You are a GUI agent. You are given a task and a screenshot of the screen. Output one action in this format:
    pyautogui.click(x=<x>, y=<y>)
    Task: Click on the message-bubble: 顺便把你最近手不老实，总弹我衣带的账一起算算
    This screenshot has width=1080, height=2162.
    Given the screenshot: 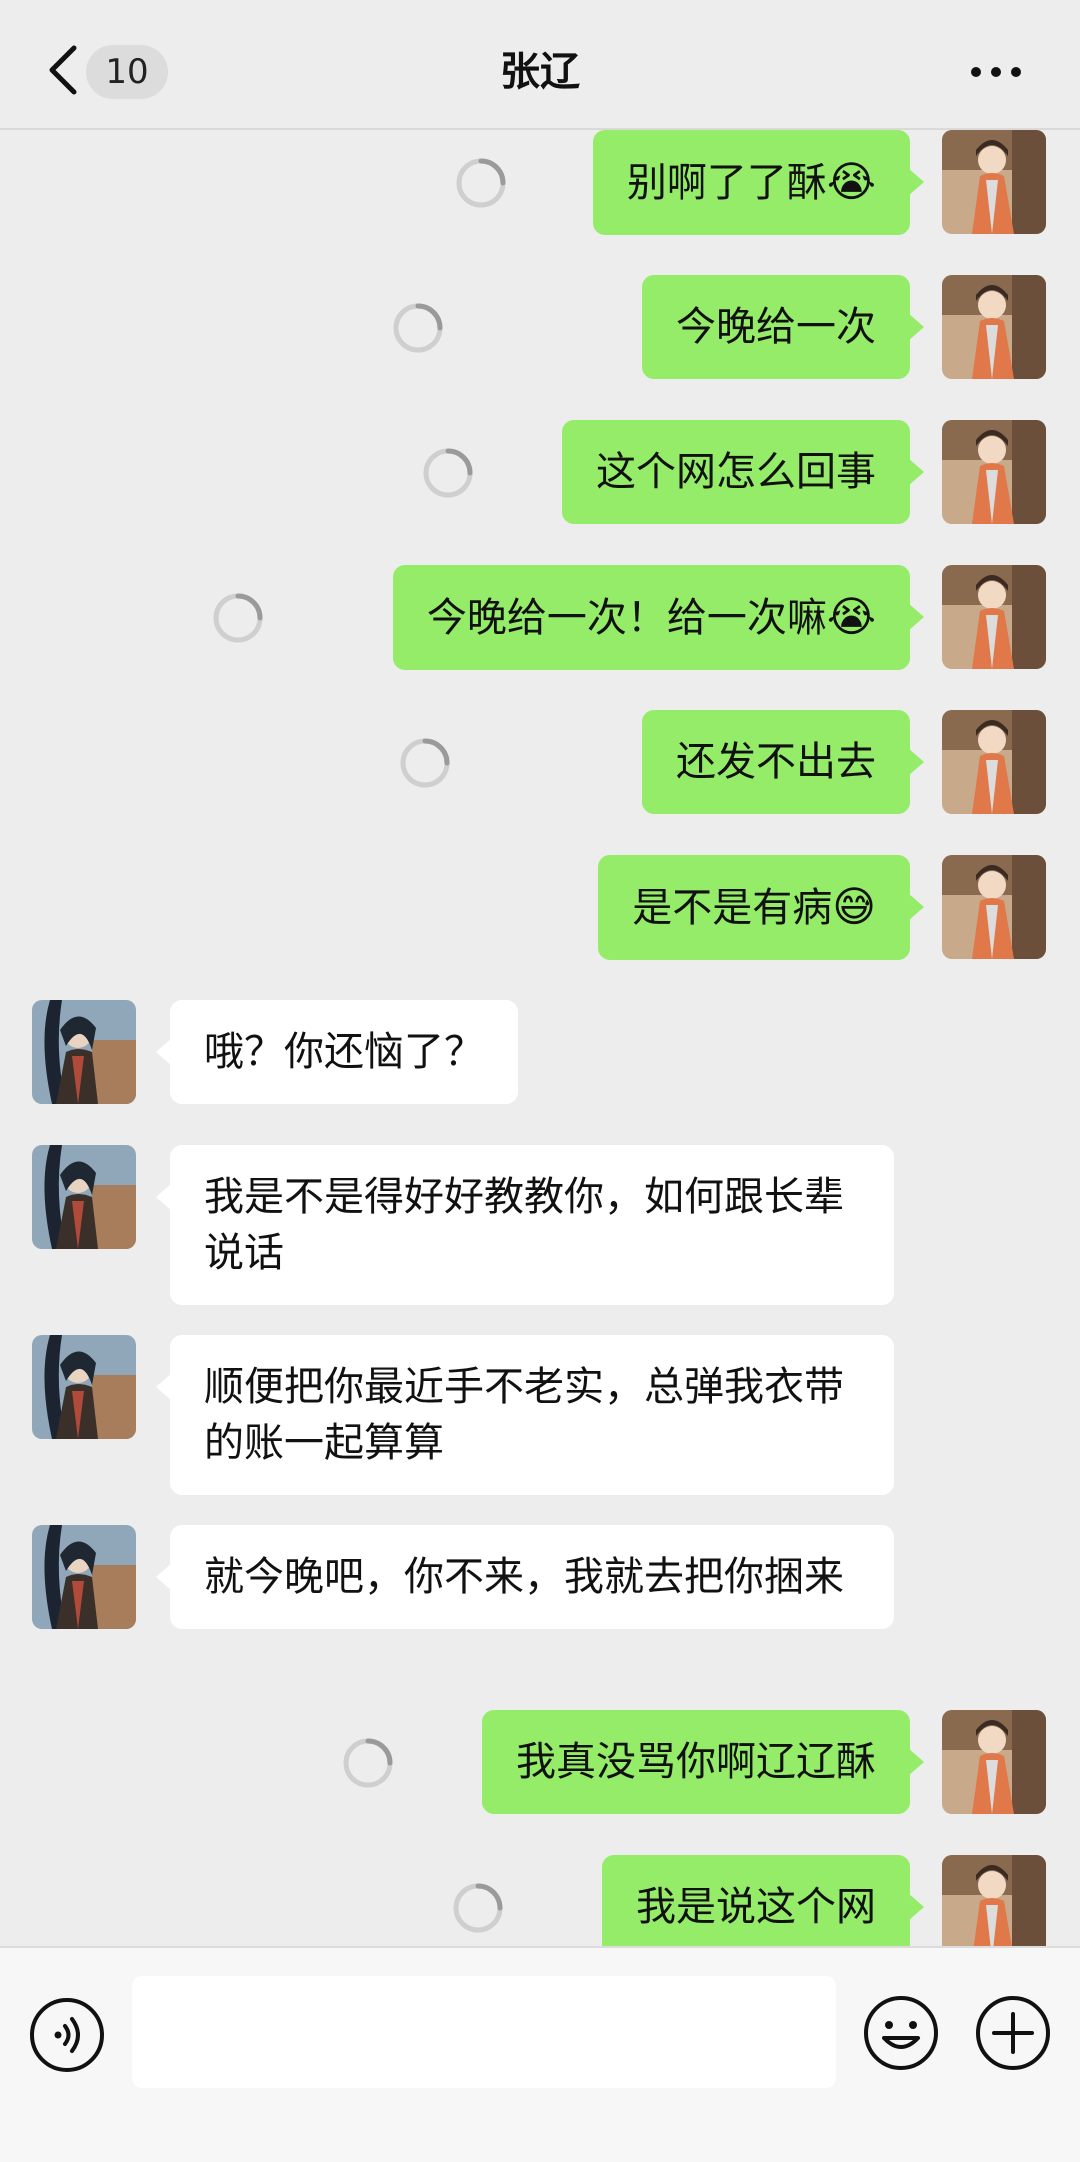 What is the action you would take?
    pyautogui.click(x=525, y=1415)
    